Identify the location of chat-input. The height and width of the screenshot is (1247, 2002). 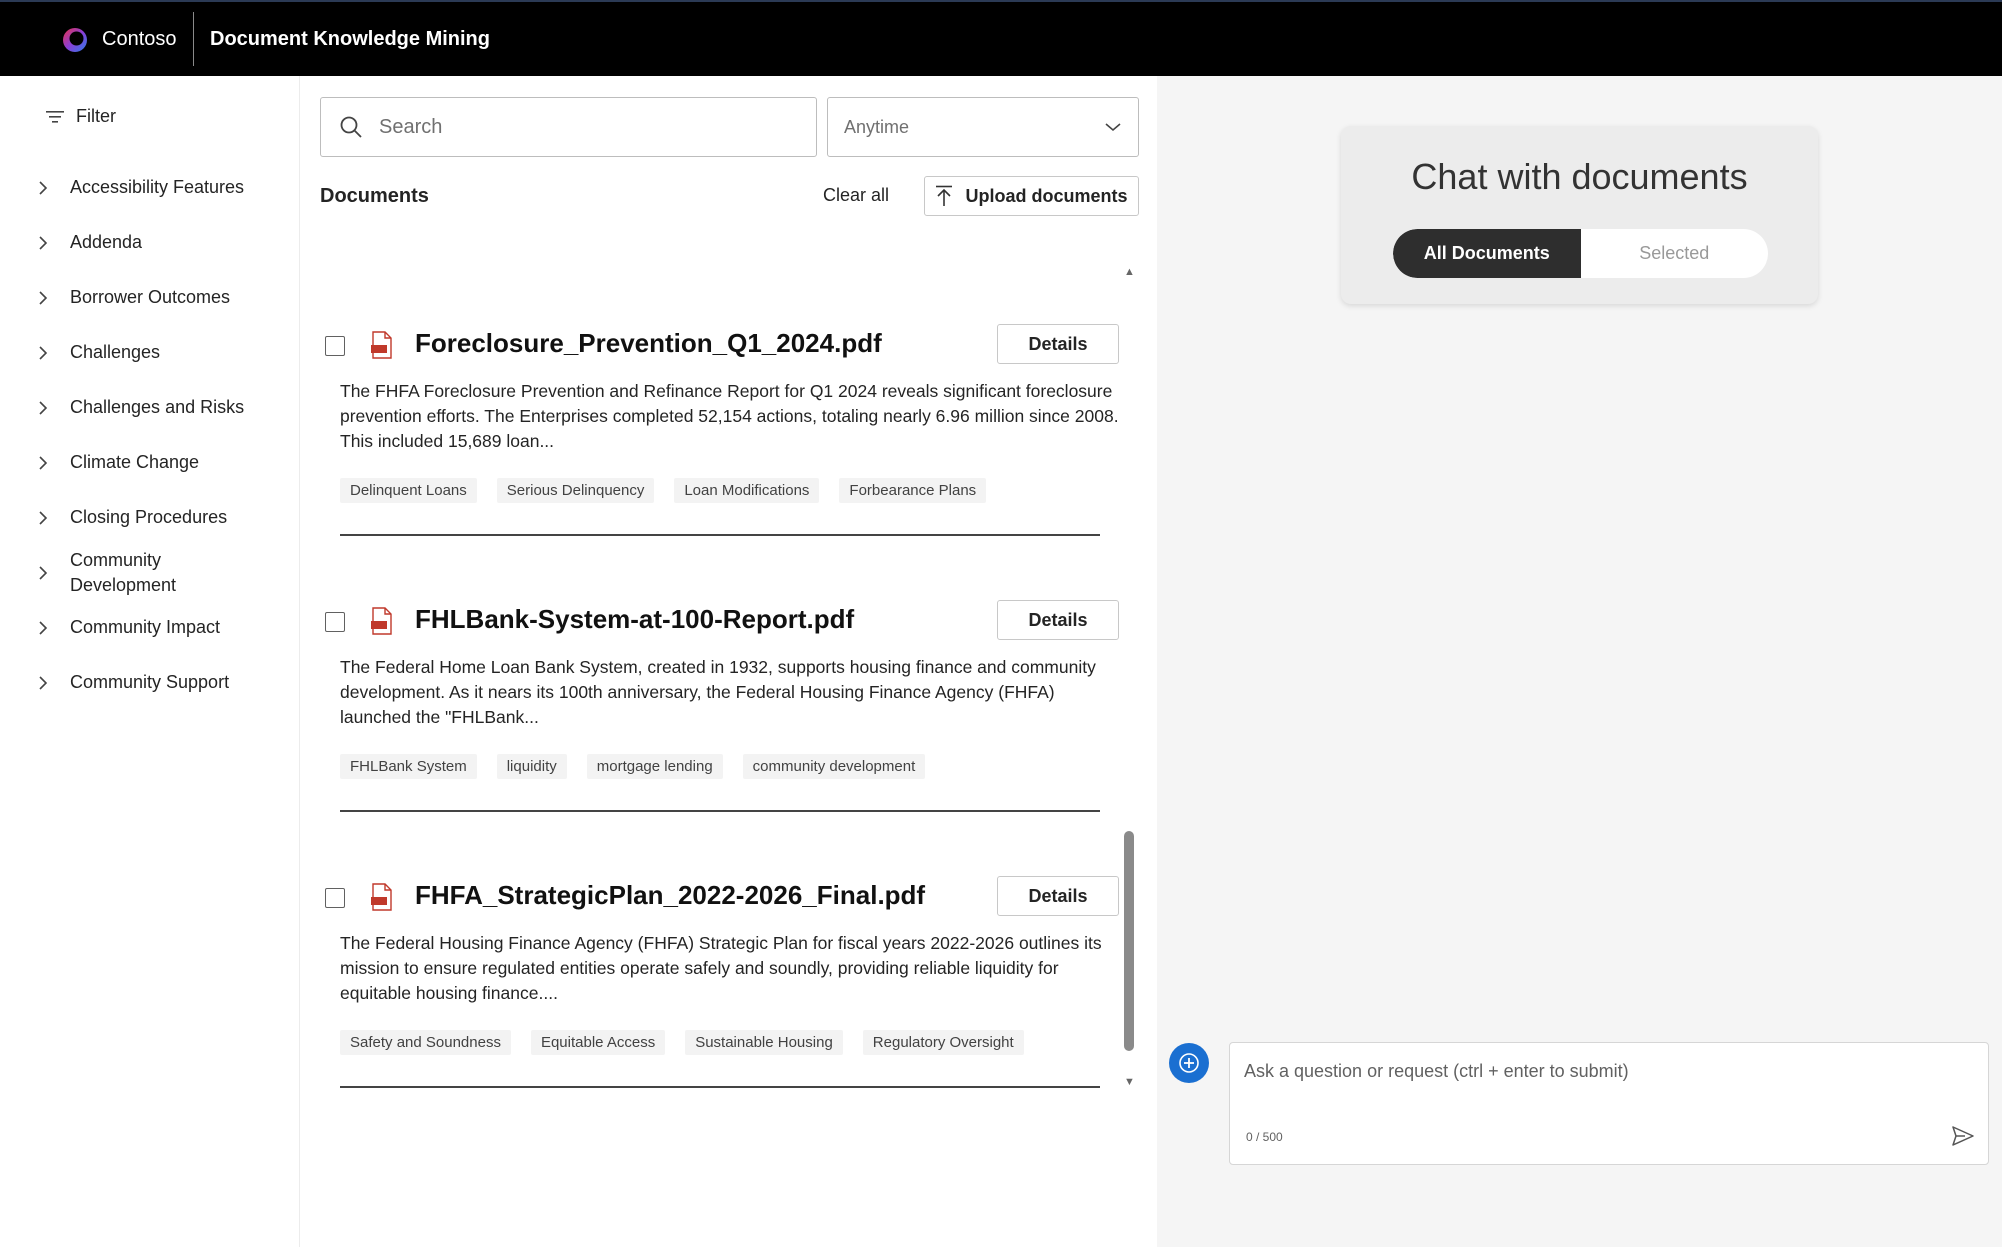
(1594, 1081).